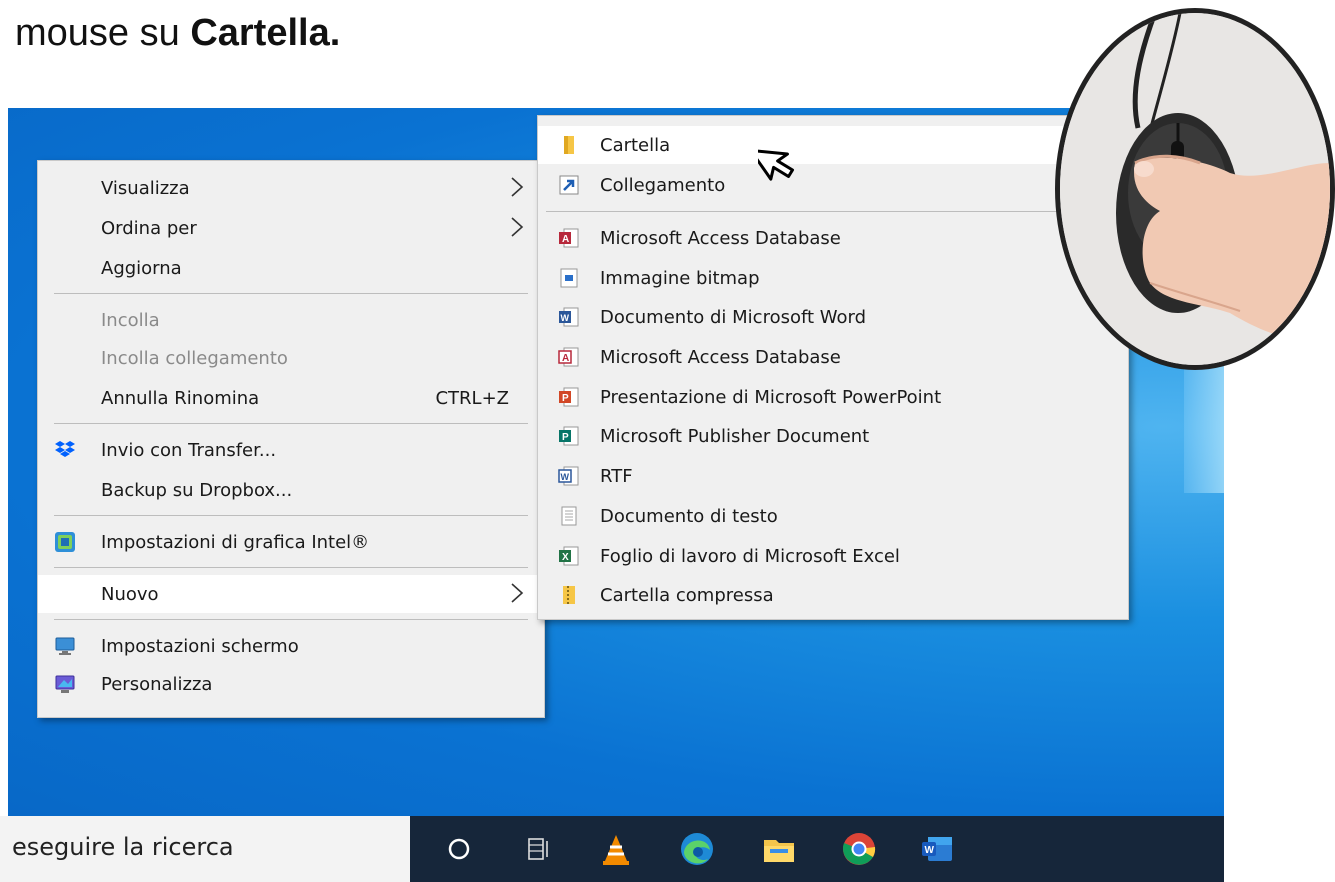 This screenshot has height=882, width=1335. What do you see at coordinates (635, 145) in the screenshot?
I see `submenu-item-label: Cartella` at bounding box center [635, 145].